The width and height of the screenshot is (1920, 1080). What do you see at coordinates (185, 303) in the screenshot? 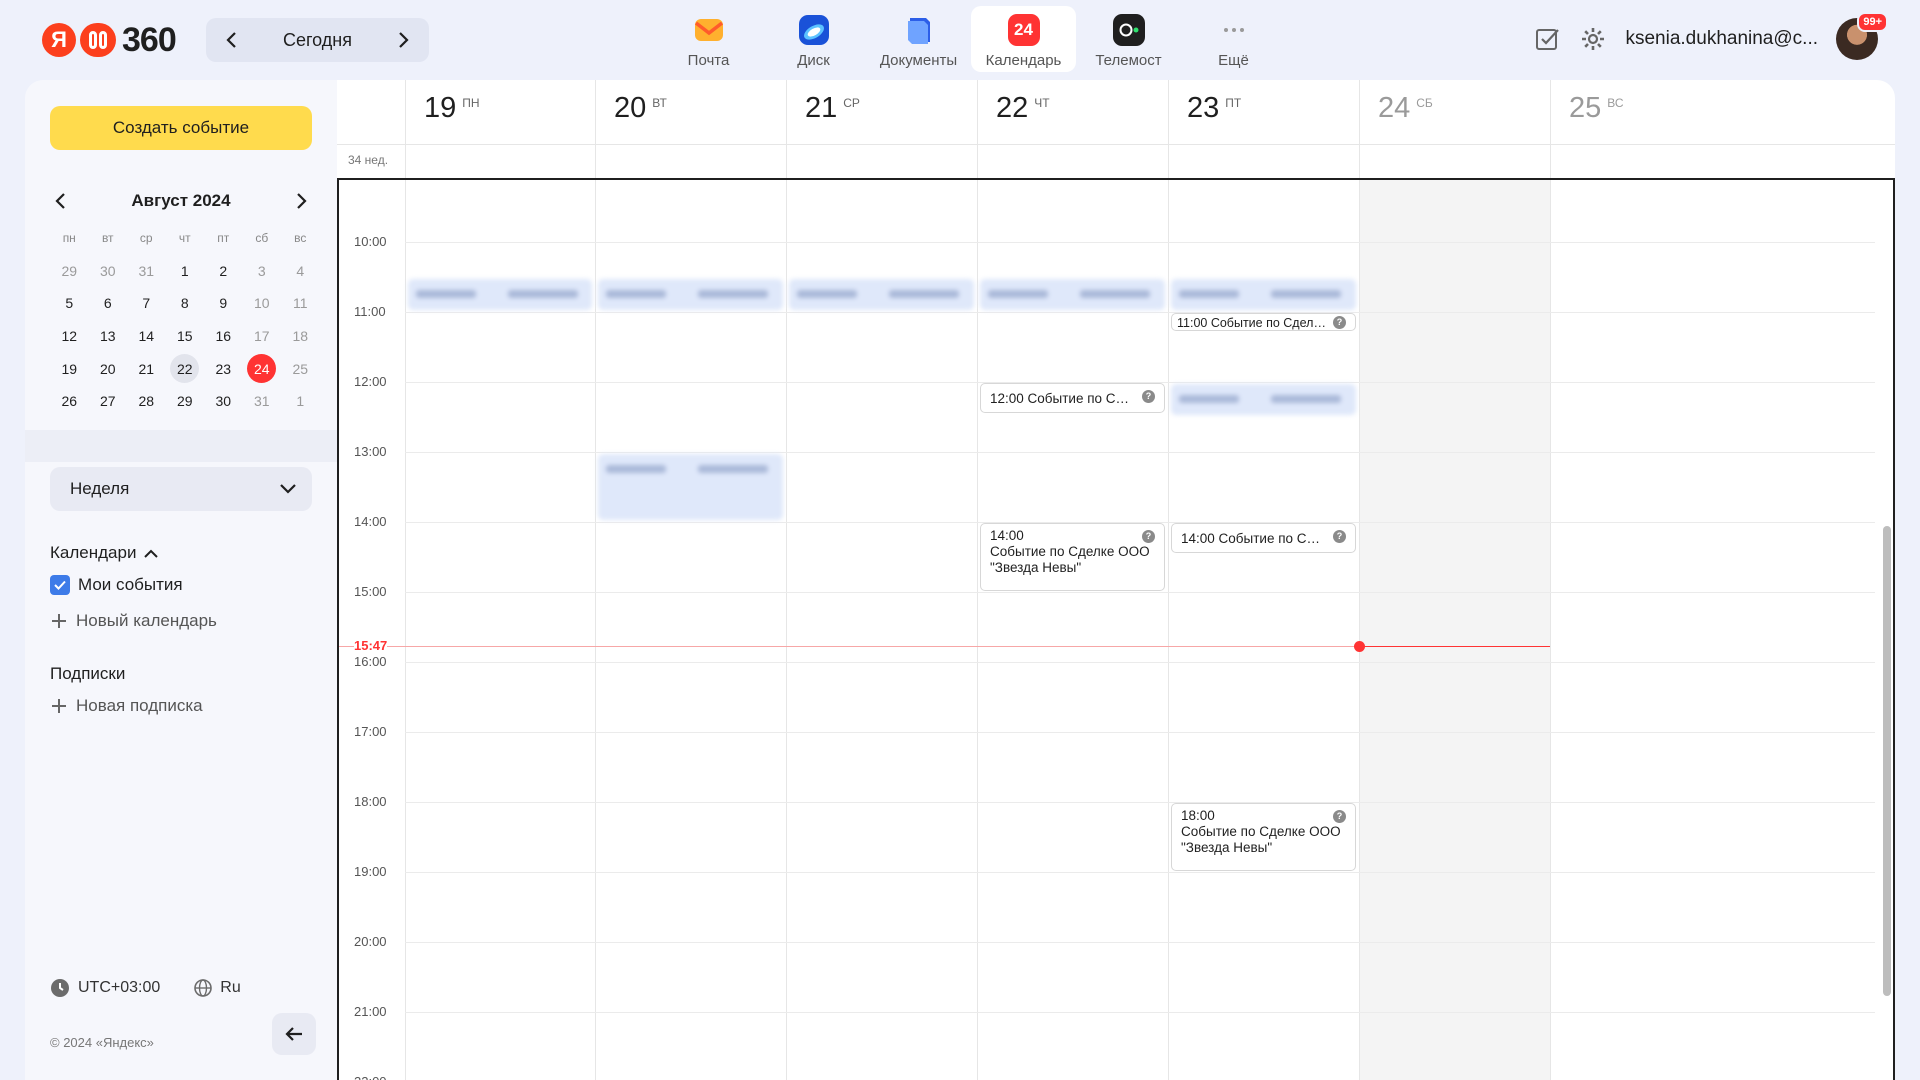
I see `mini-day: 8` at bounding box center [185, 303].